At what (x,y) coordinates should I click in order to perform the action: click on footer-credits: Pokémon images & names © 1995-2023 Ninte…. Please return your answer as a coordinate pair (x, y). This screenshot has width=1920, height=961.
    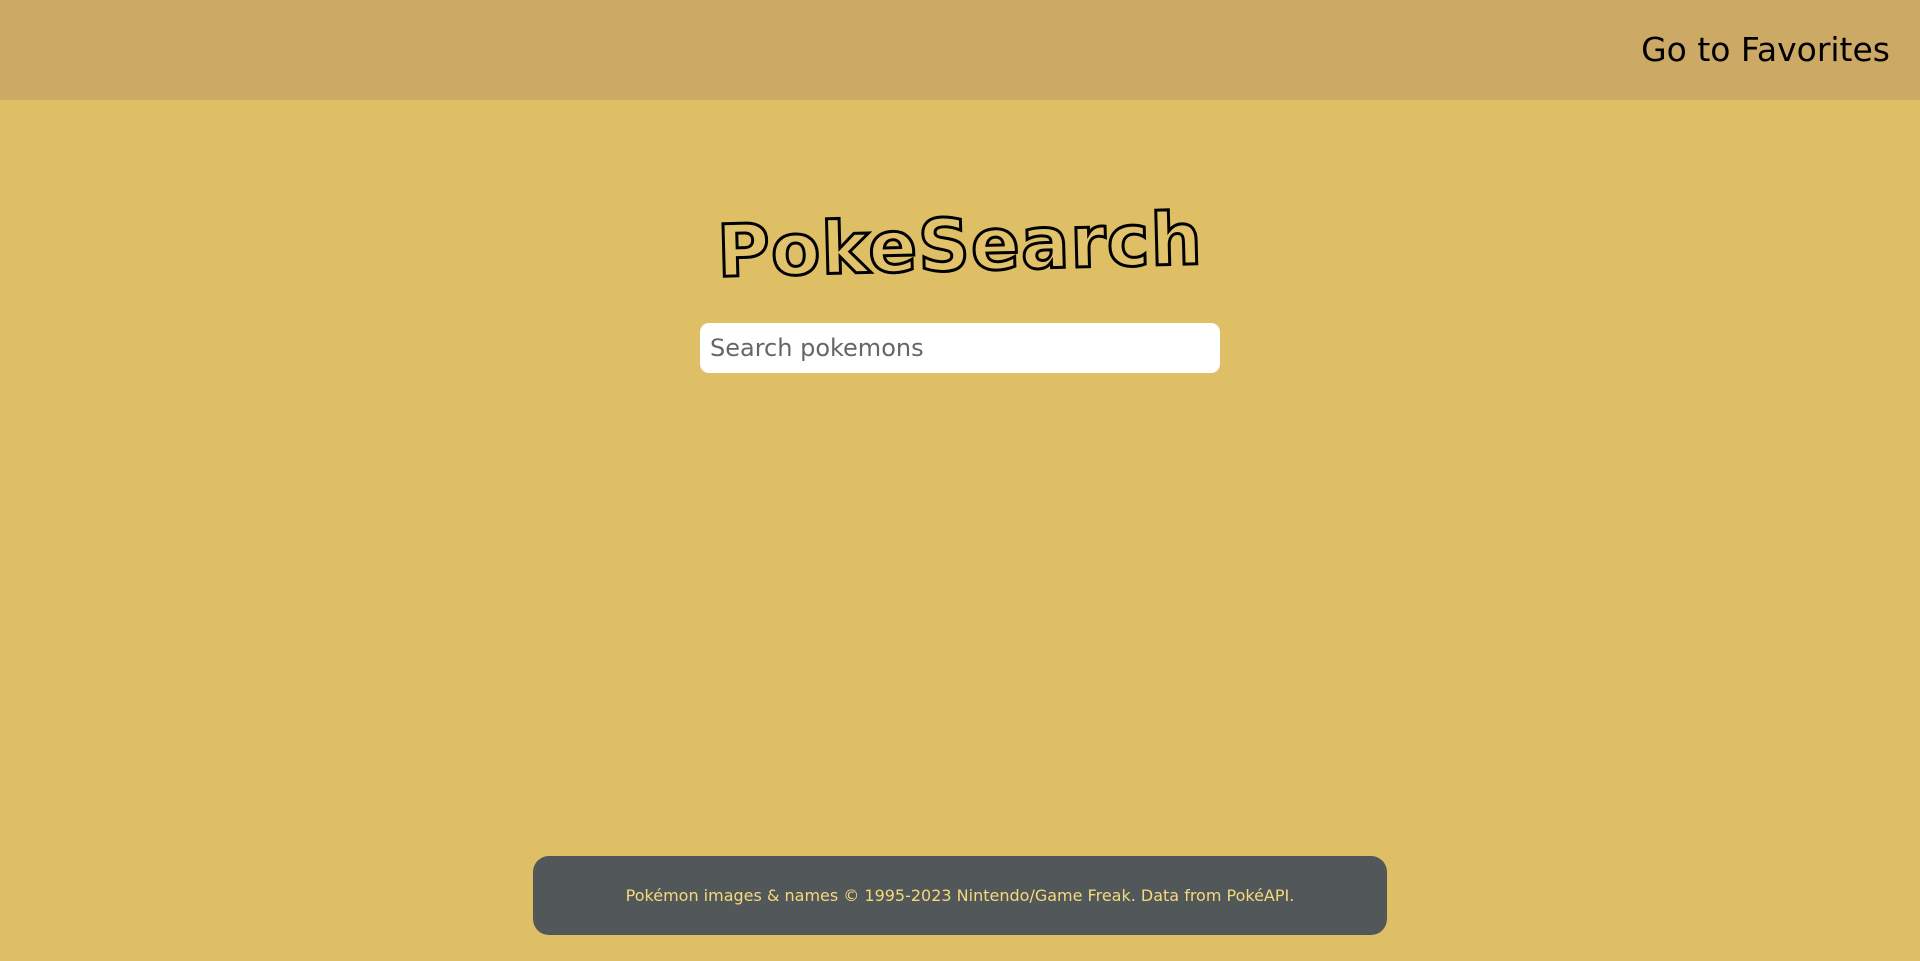
    Looking at the image, I should click on (960, 895).